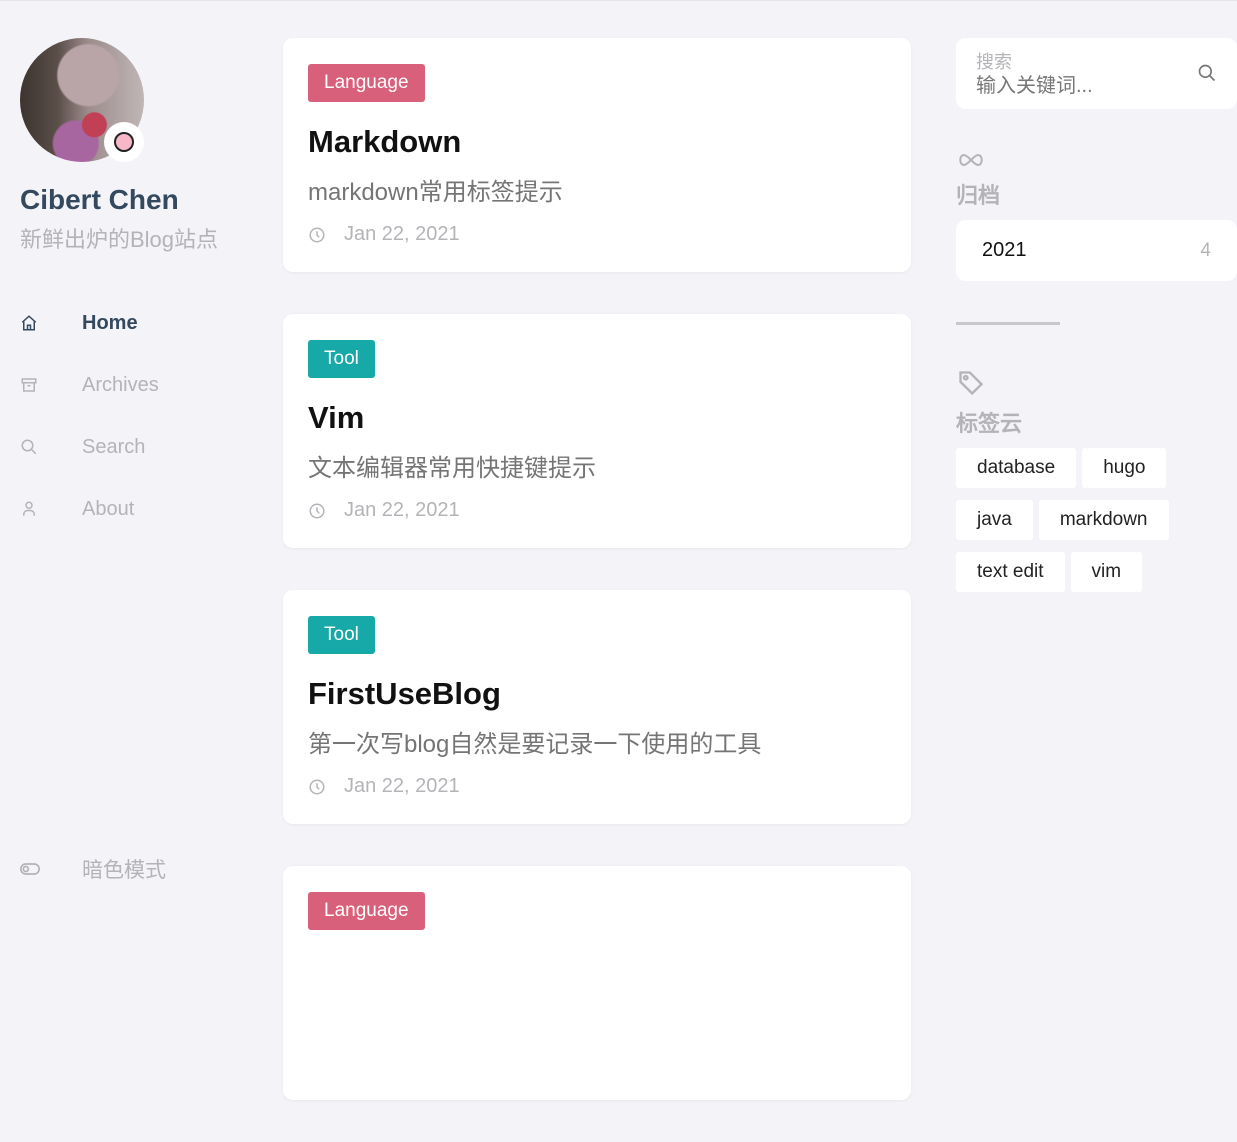 The height and width of the screenshot is (1142, 1237). I want to click on menu-item-label: Home, so click(110, 322).